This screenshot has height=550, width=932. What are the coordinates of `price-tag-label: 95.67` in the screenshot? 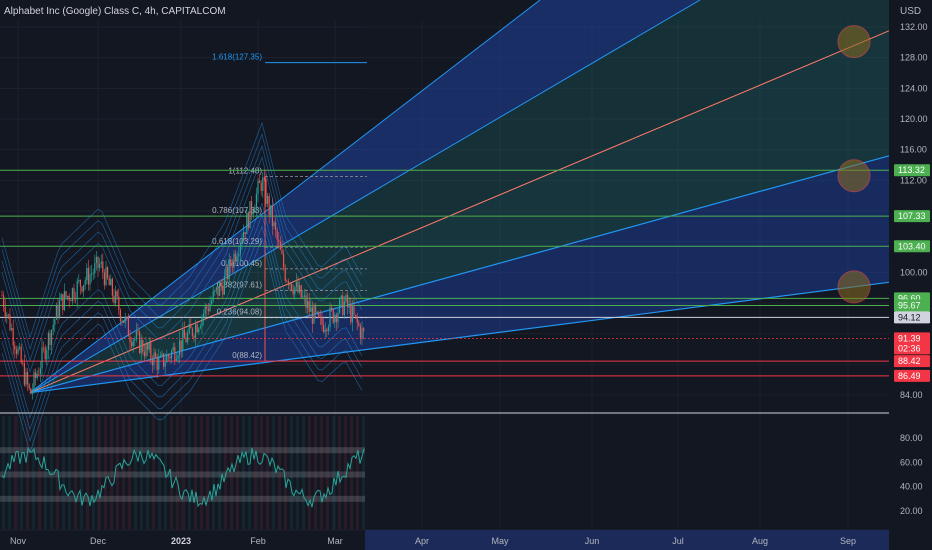 It's located at (909, 306).